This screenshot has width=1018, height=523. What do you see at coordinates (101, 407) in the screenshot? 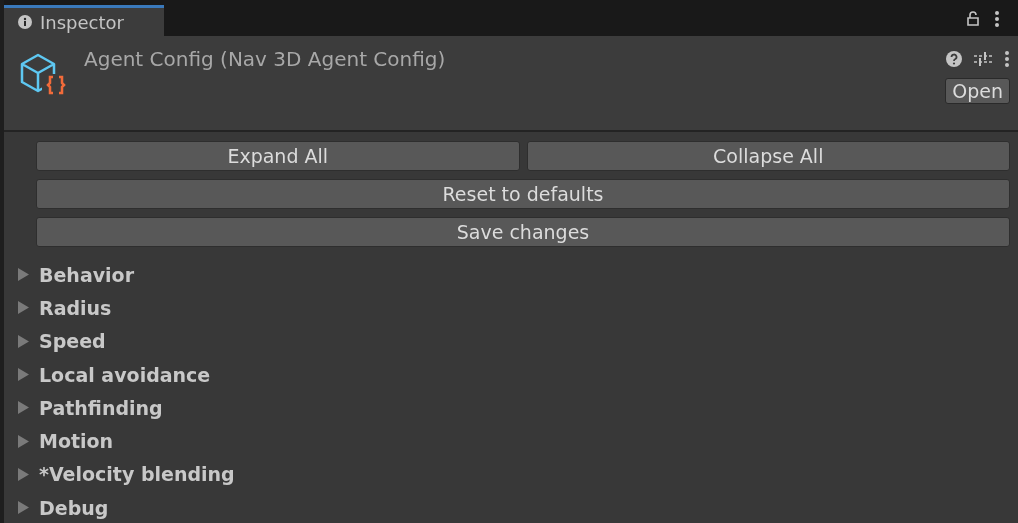
I see `section-label: Pathfinding` at bounding box center [101, 407].